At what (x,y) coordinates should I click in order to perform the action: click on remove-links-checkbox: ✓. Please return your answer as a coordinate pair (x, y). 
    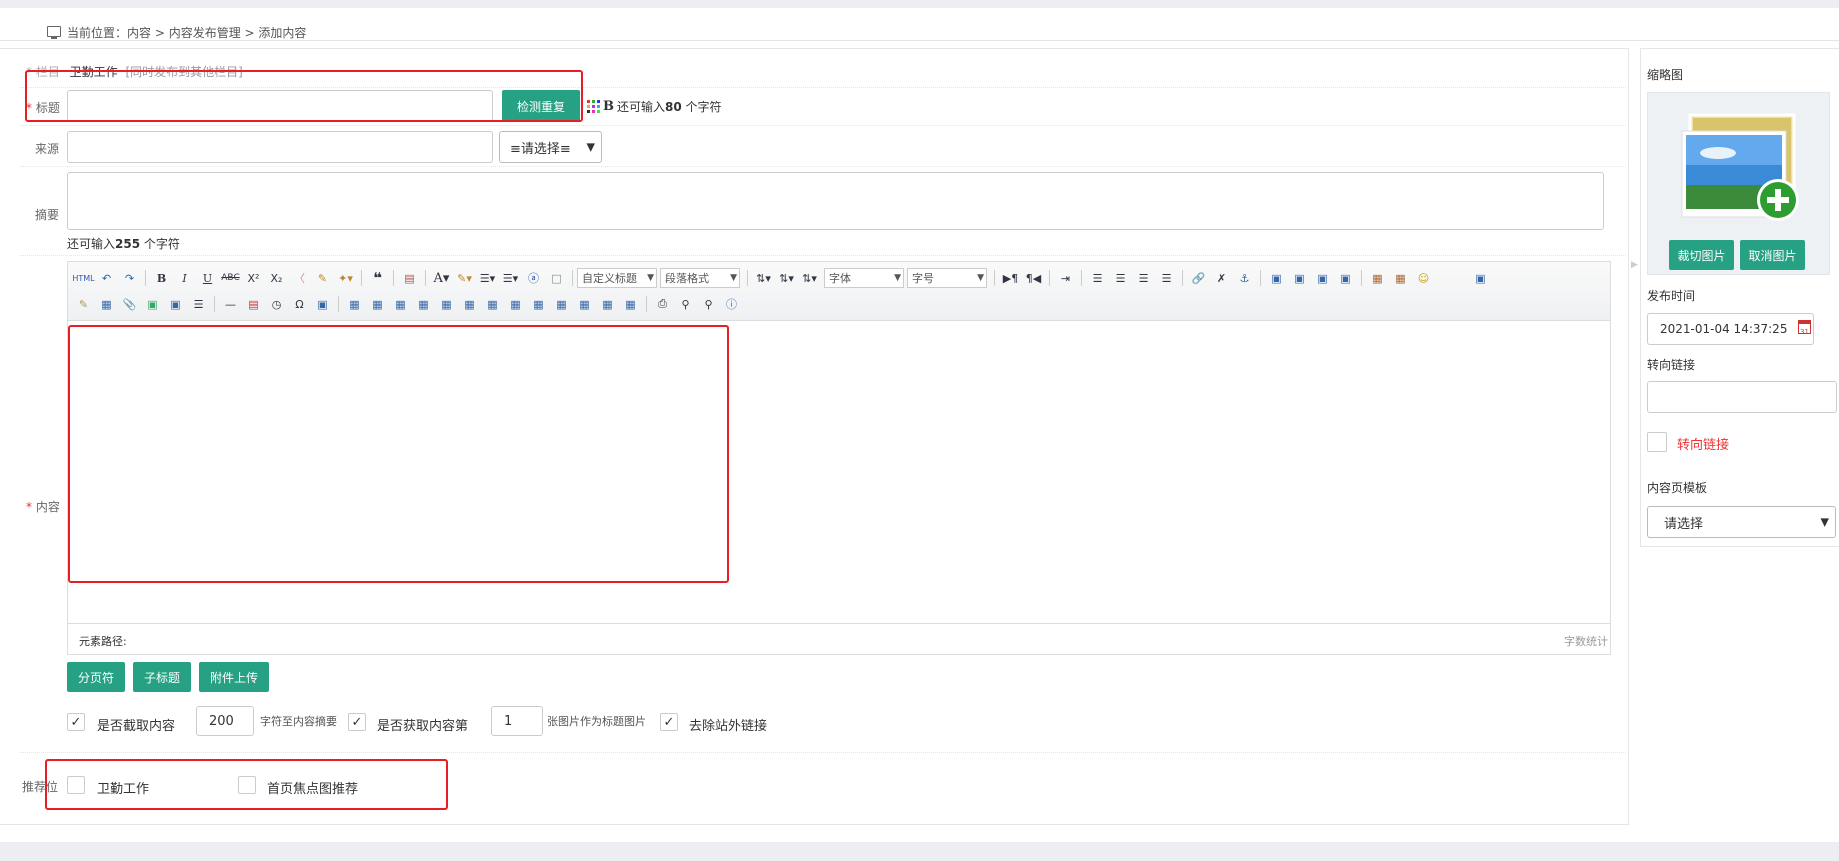
    Looking at the image, I should click on (669, 722).